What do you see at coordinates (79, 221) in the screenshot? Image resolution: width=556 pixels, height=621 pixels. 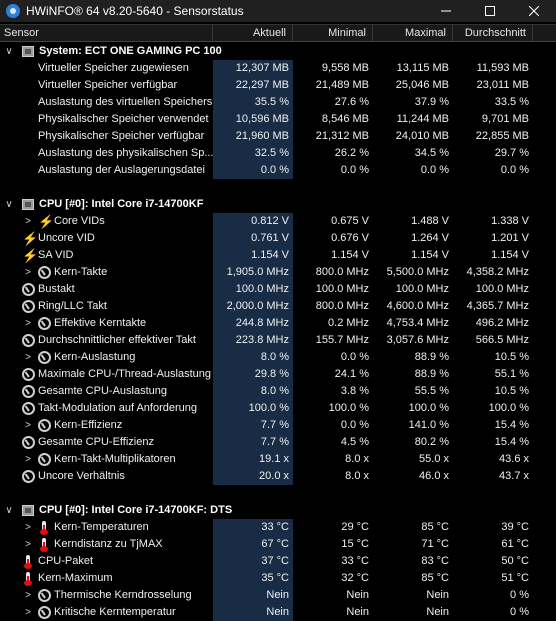 I see `sensor-label: Core VIDs` at bounding box center [79, 221].